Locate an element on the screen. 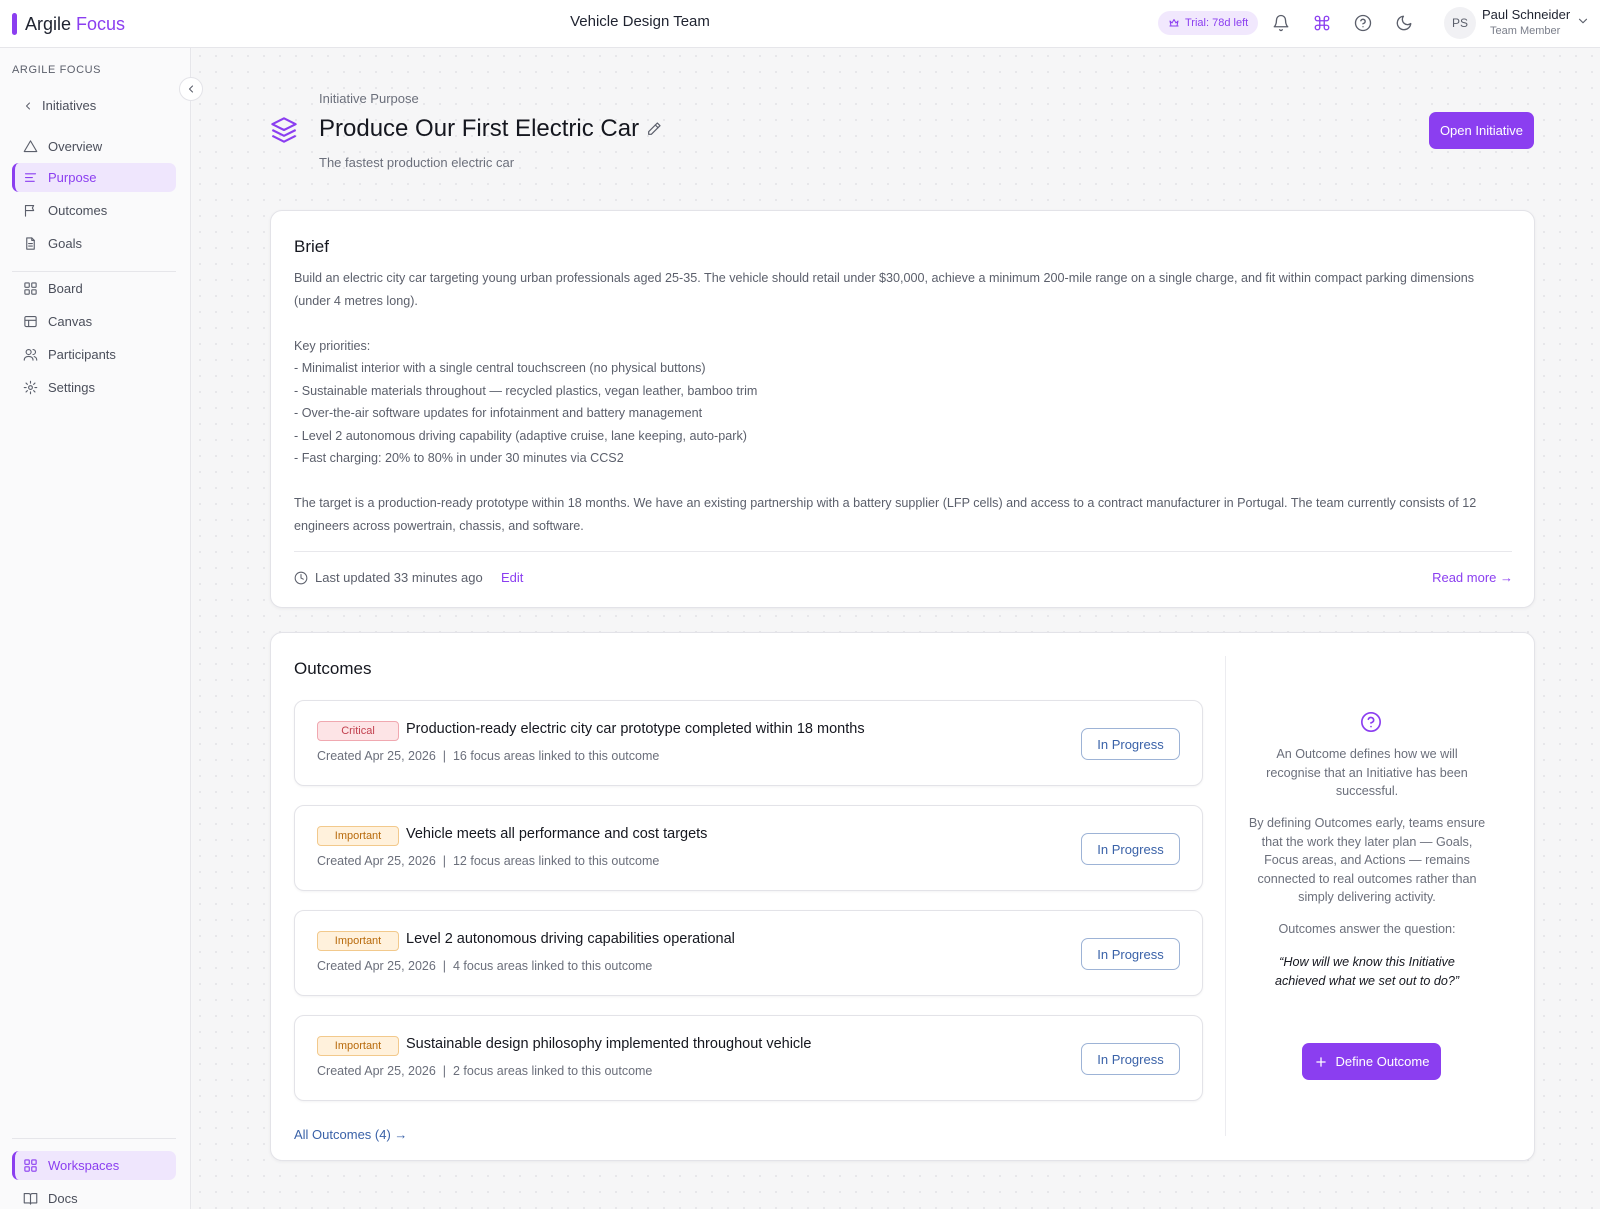 This screenshot has width=1600, height=1209. user-name: Paul Schneider is located at coordinates (1526, 14).